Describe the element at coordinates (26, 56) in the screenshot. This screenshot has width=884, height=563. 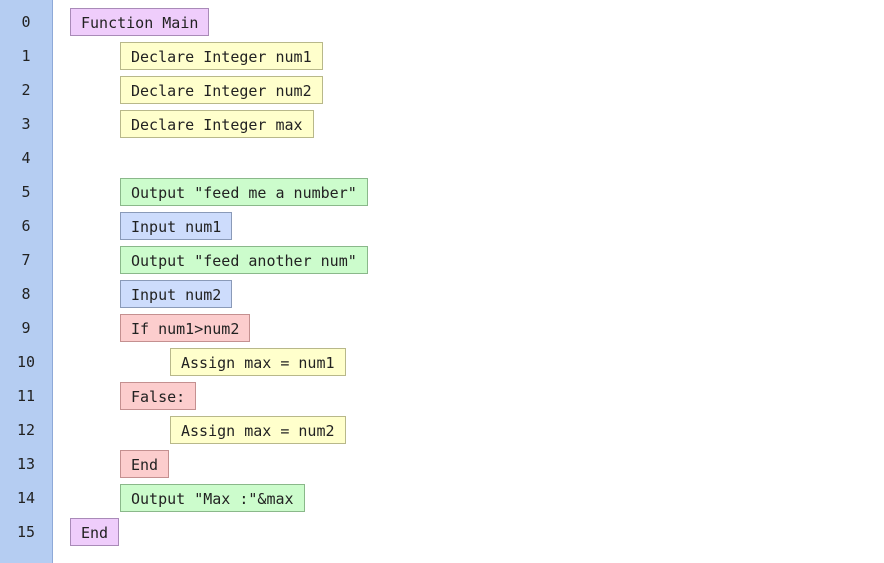
I see `line-number: 1` at that location.